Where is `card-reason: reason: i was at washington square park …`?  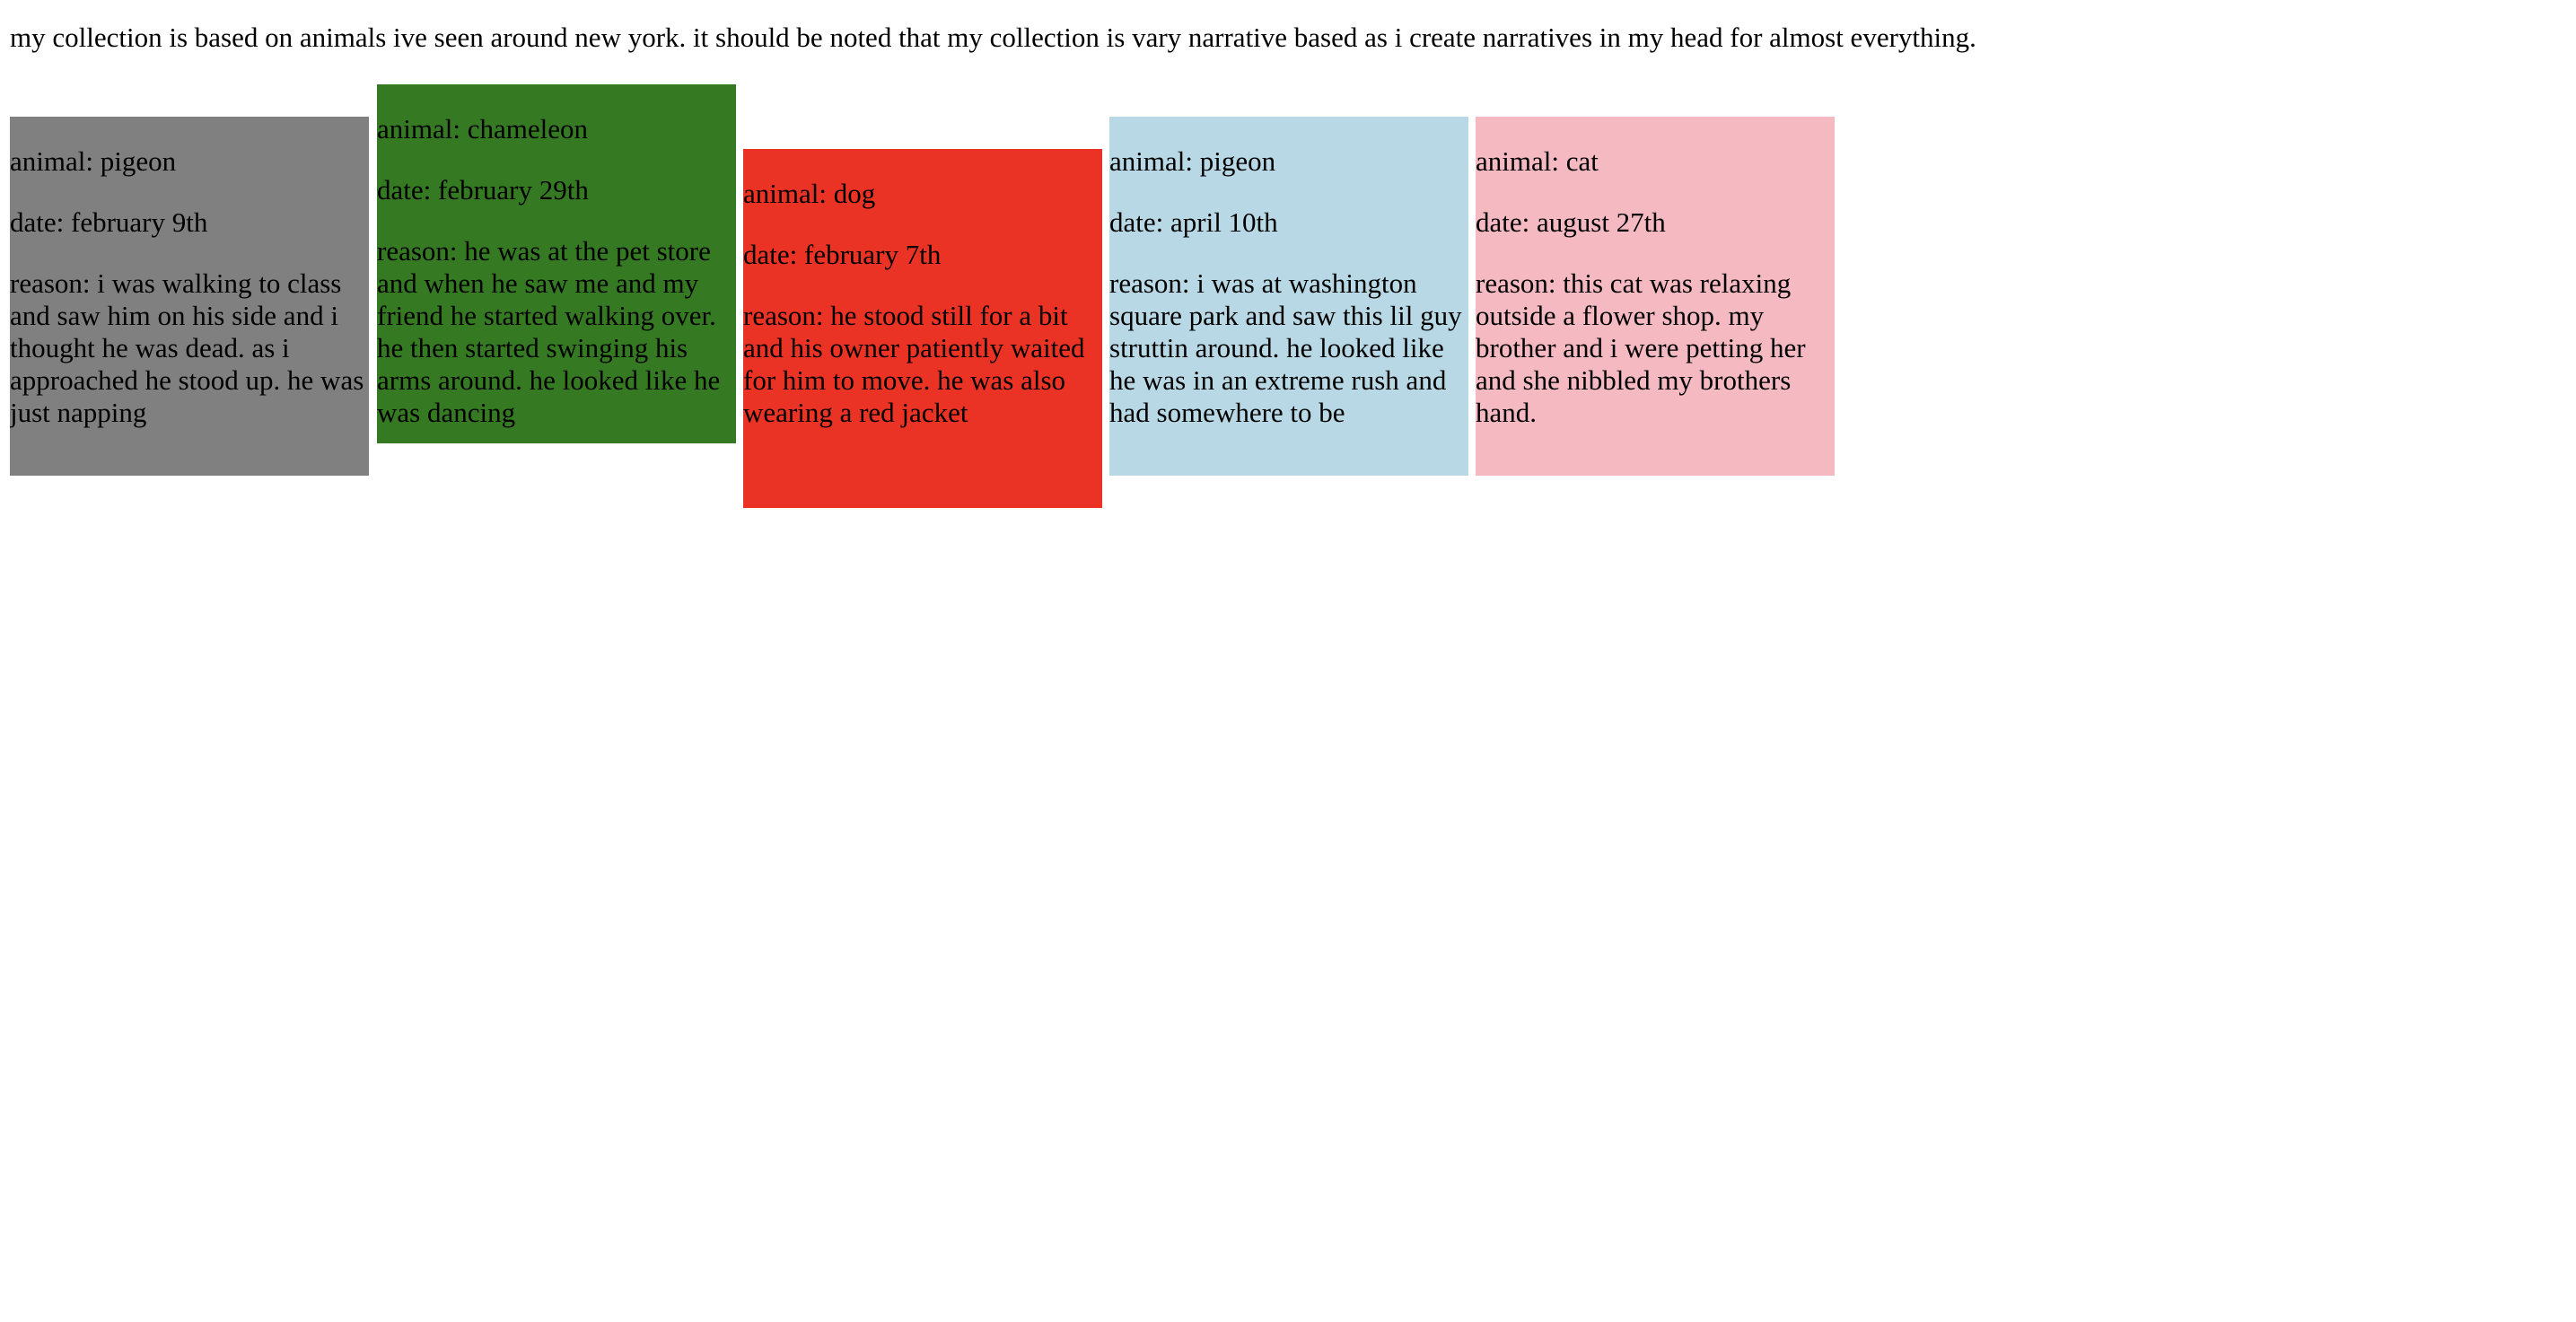 card-reason: reason: i was at washington square park … is located at coordinates (1285, 347).